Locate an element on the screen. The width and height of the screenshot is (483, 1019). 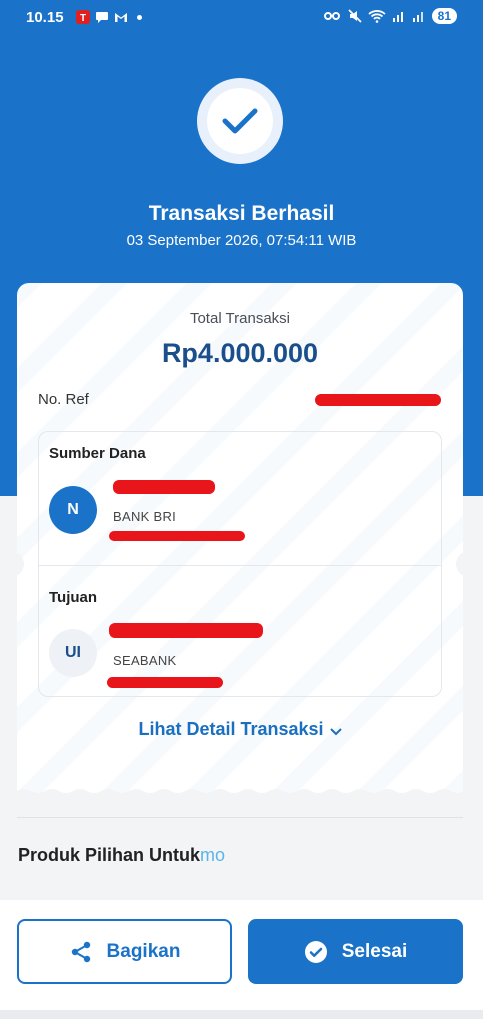
transaction-datetime: 03 September 2026, 07:54:11 WIB is located at coordinates (241, 240).